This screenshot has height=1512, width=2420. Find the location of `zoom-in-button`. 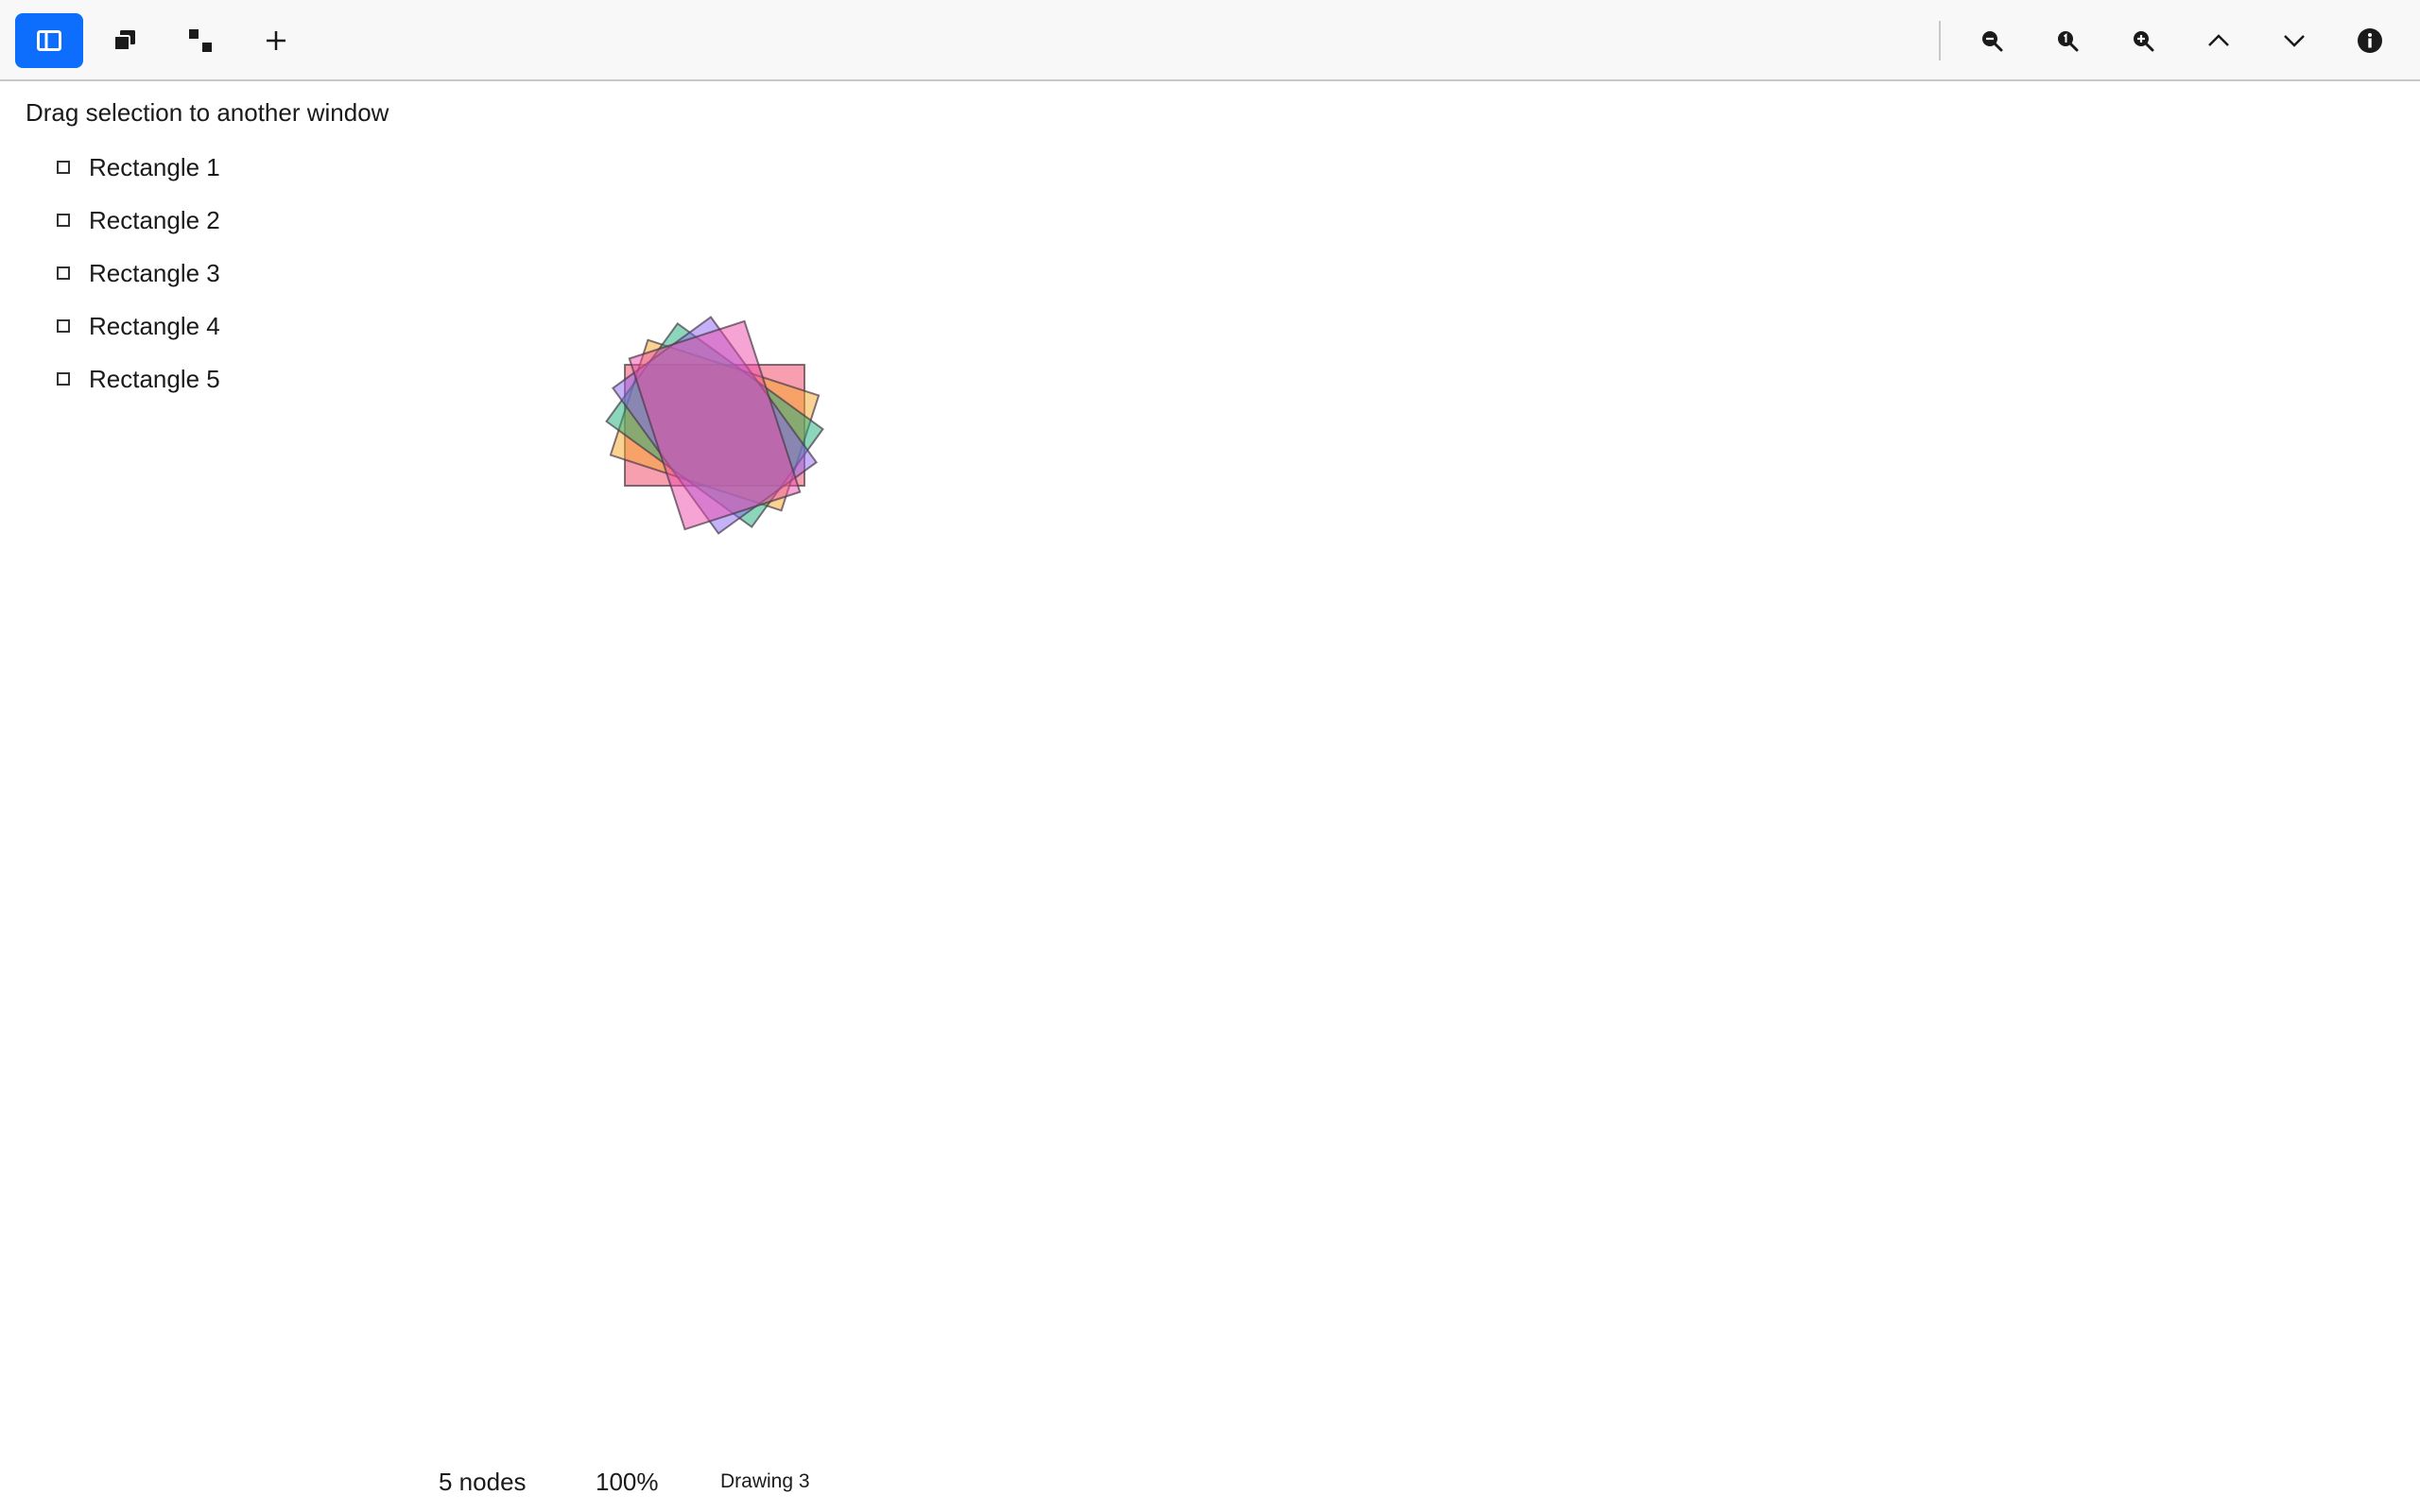

zoom-in-button is located at coordinates (2143, 40).